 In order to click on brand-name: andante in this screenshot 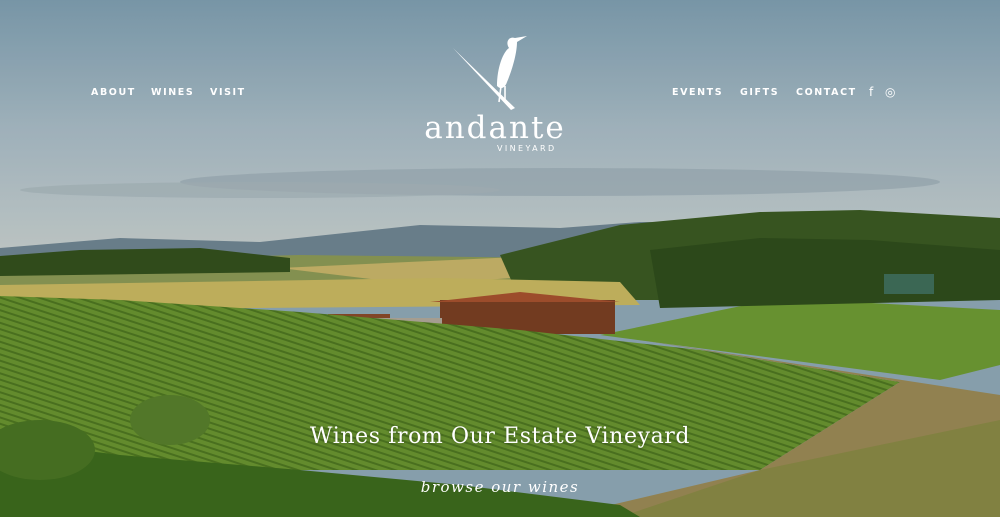, I will do `click(495, 128)`.